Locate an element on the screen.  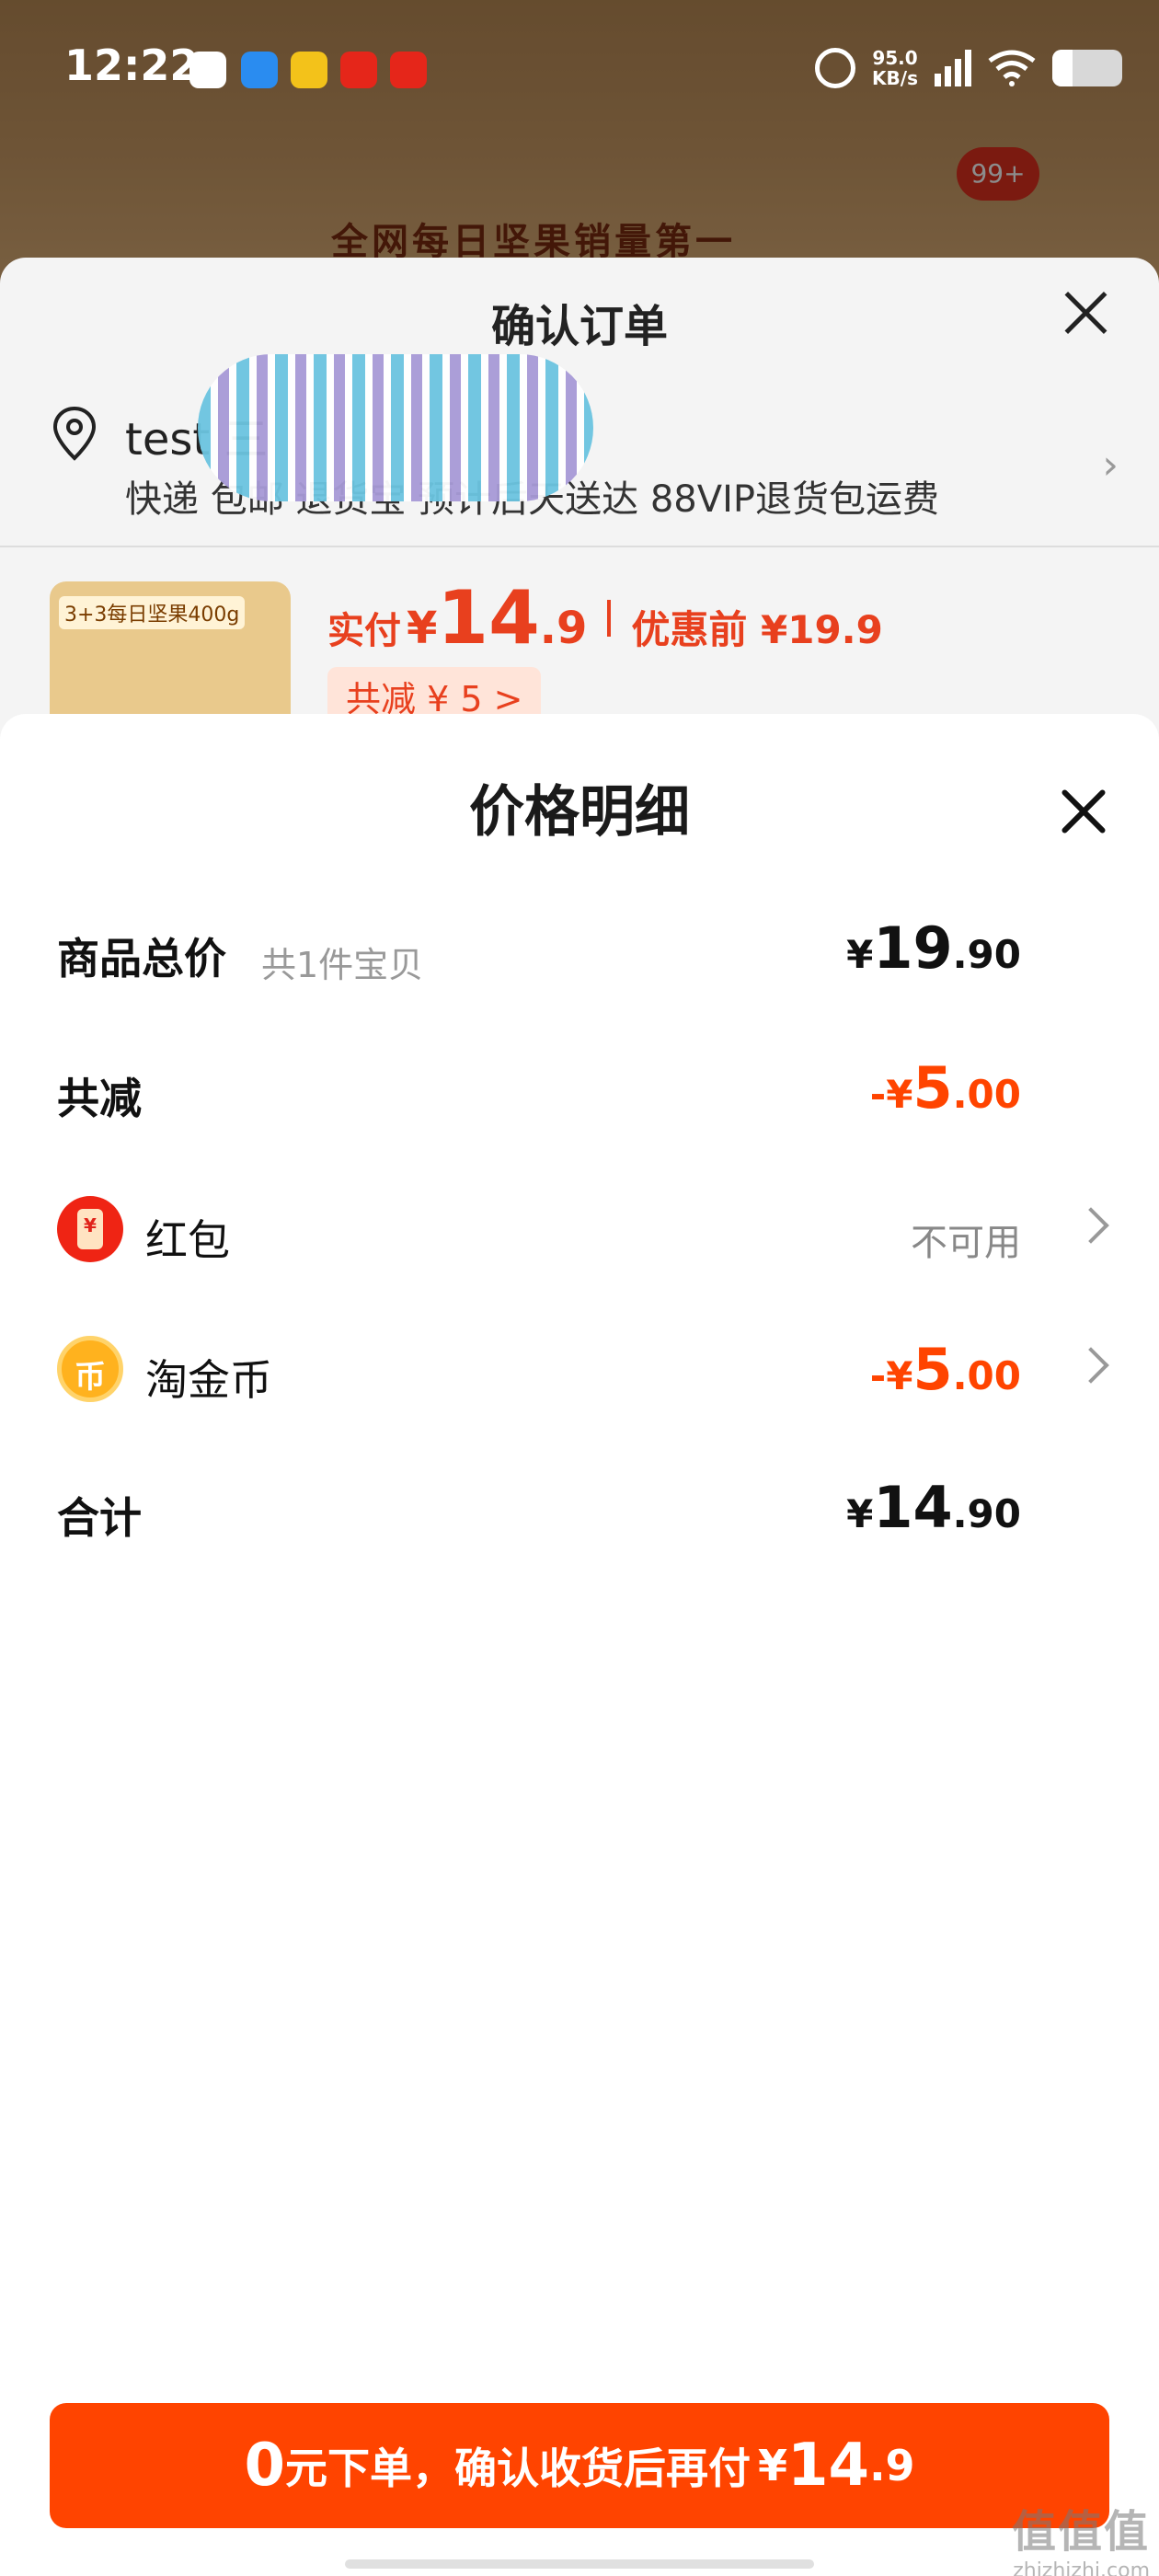
row-label: 商品总价 is located at coordinates (141, 958).